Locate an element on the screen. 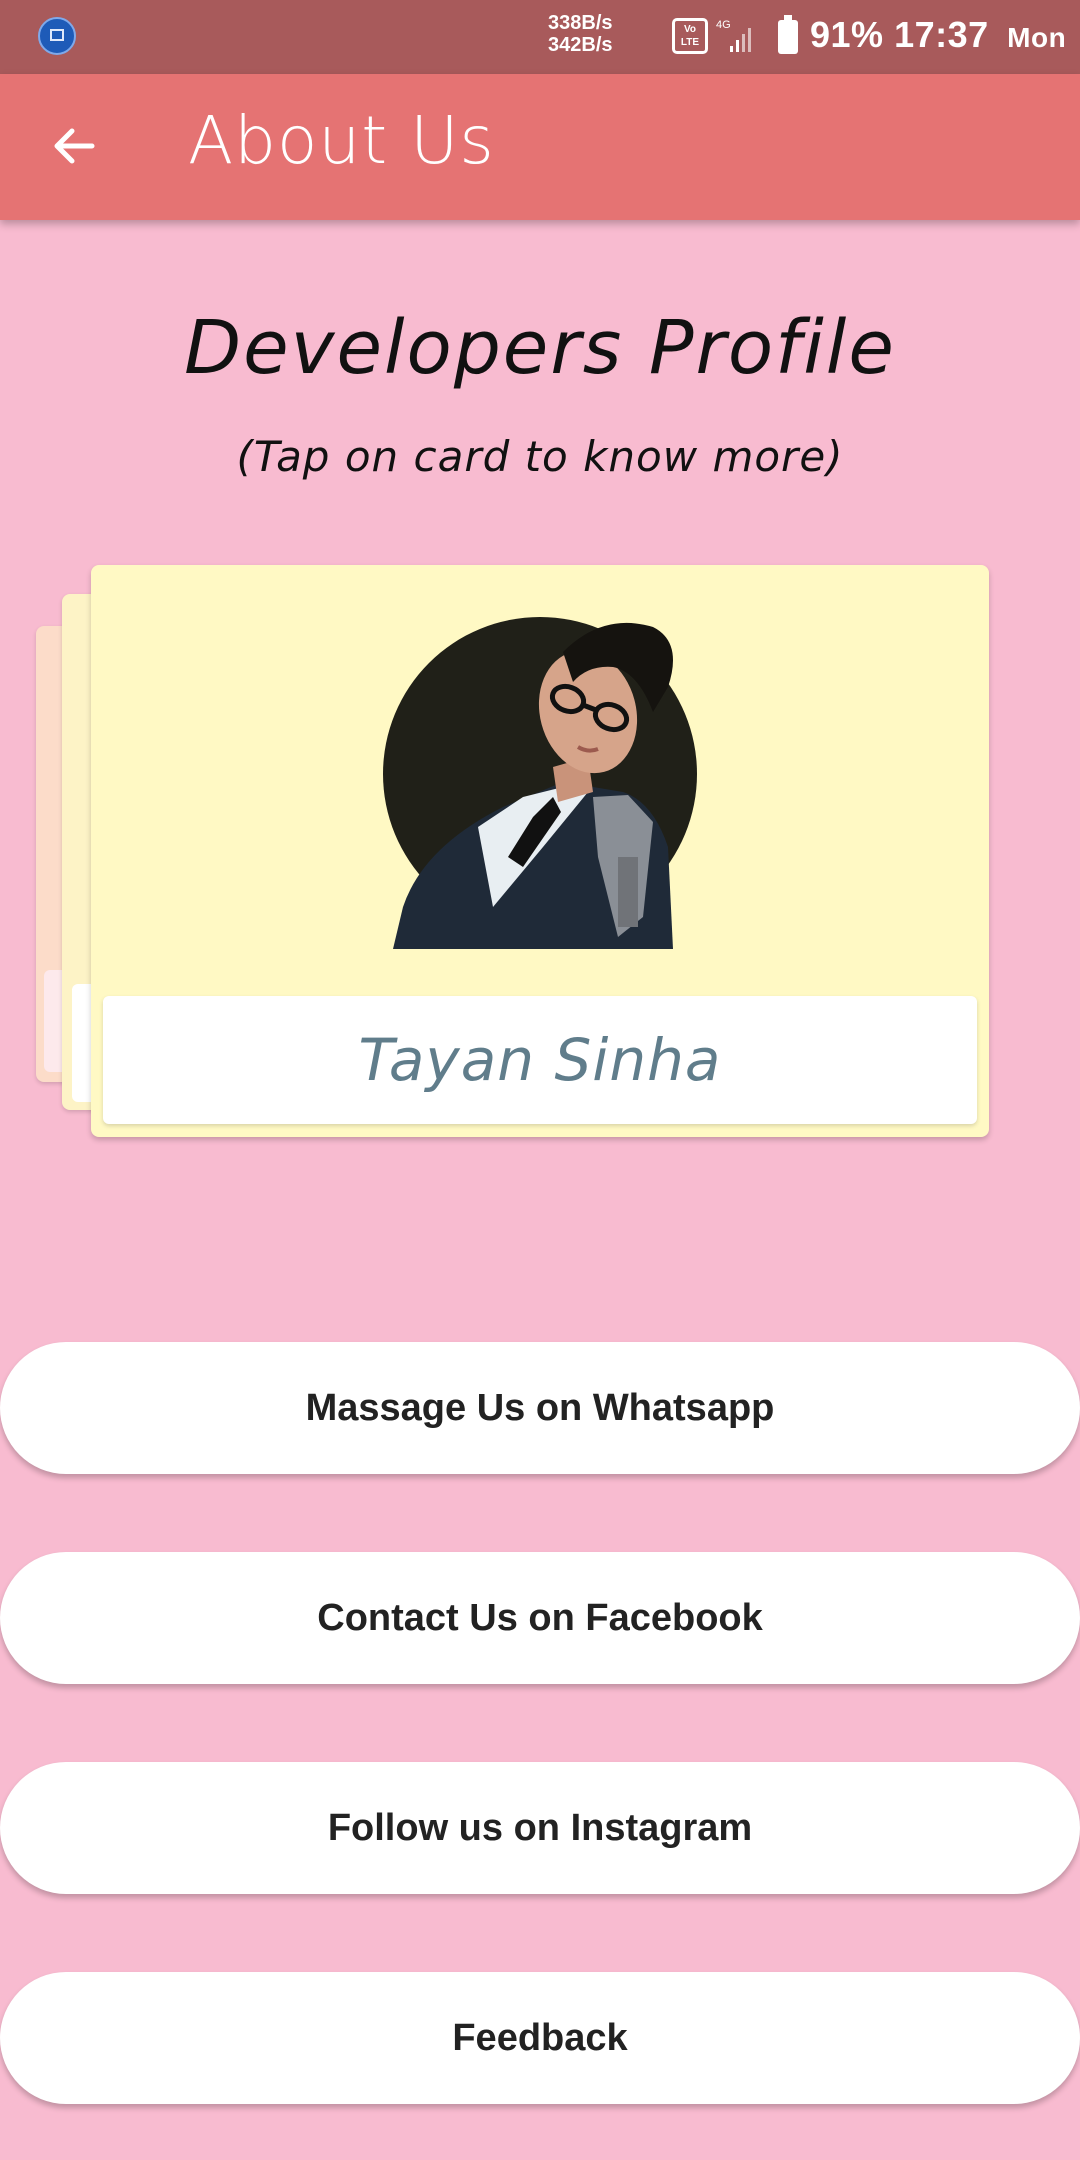 The height and width of the screenshot is (2160, 1080). whatsapp-button: Massage Us on Whatsapp is located at coordinates (540, 1408).